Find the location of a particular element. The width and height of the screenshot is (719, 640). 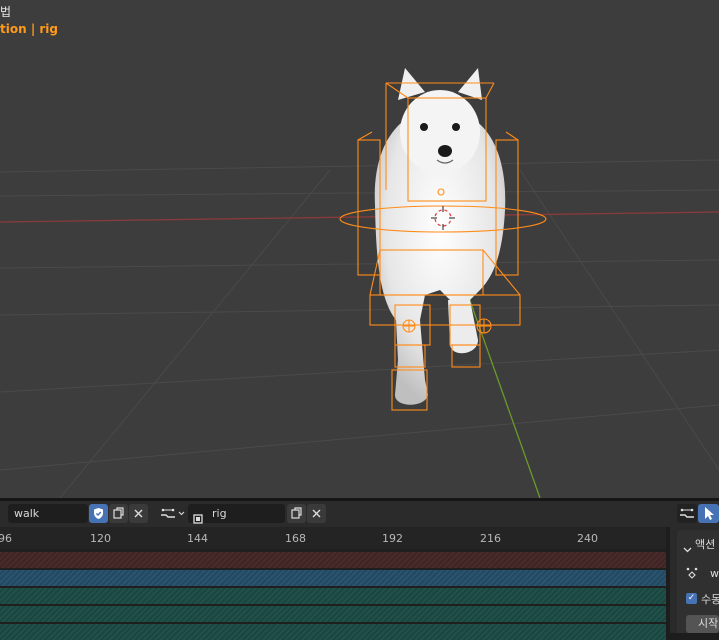

unlink-slot-close-icon is located at coordinates (316, 513).